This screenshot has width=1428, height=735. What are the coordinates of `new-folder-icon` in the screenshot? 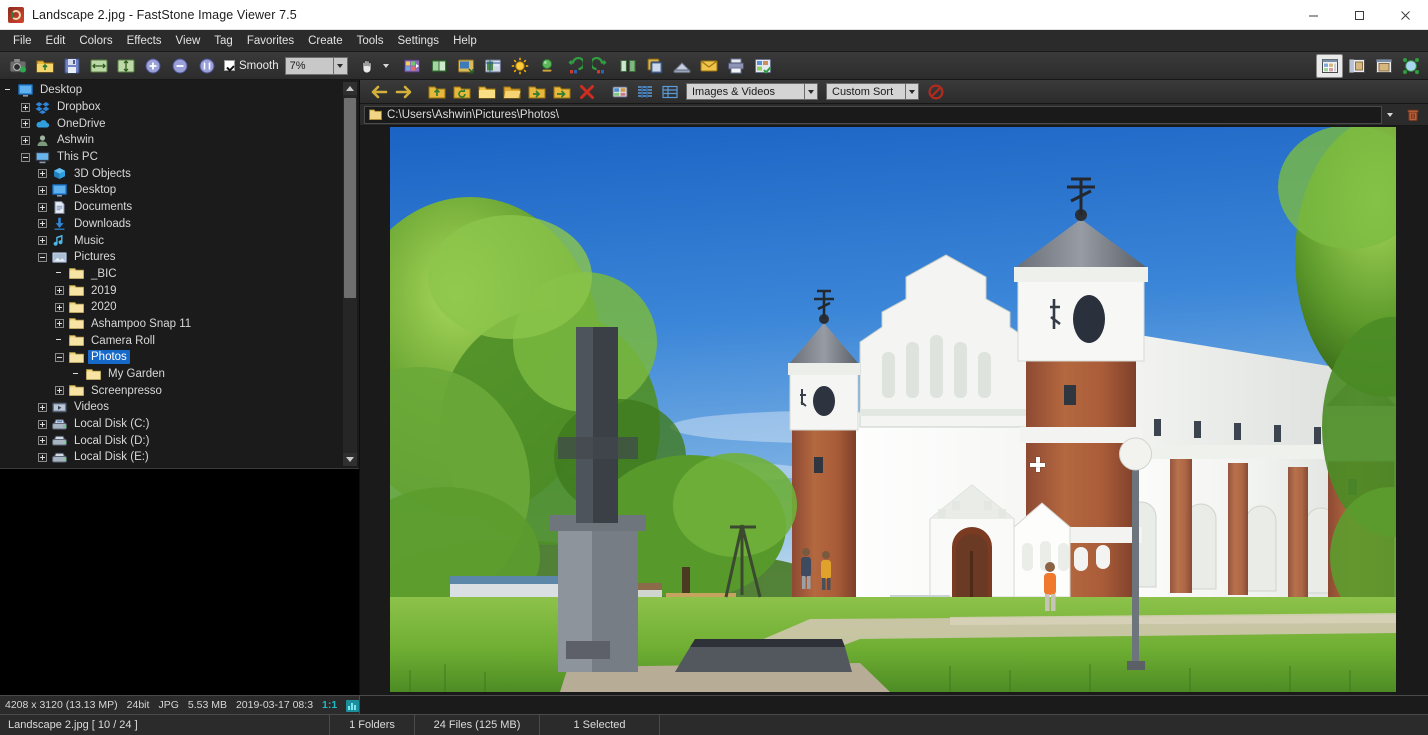 It's located at (486, 91).